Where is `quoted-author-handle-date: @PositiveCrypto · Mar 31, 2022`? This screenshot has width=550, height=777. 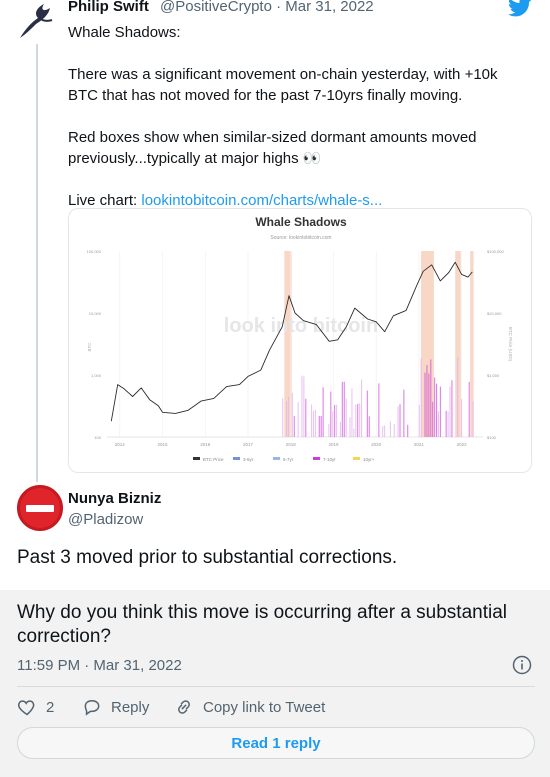 quoted-author-handle-date: @PositiveCrypto · Mar 31, 2022 is located at coordinates (267, 7).